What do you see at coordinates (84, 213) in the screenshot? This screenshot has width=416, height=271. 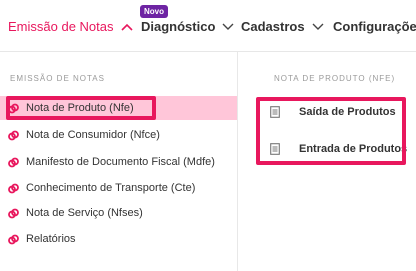 I see `menu-item-label: Nota de Serviço (Nfses)` at bounding box center [84, 213].